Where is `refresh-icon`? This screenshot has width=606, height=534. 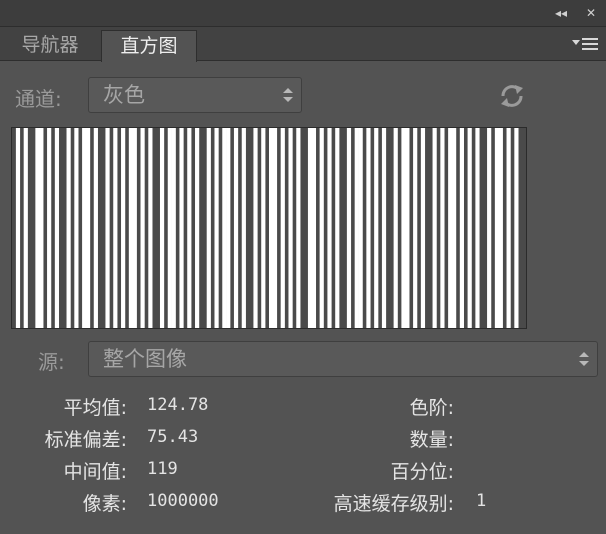 refresh-icon is located at coordinates (512, 96).